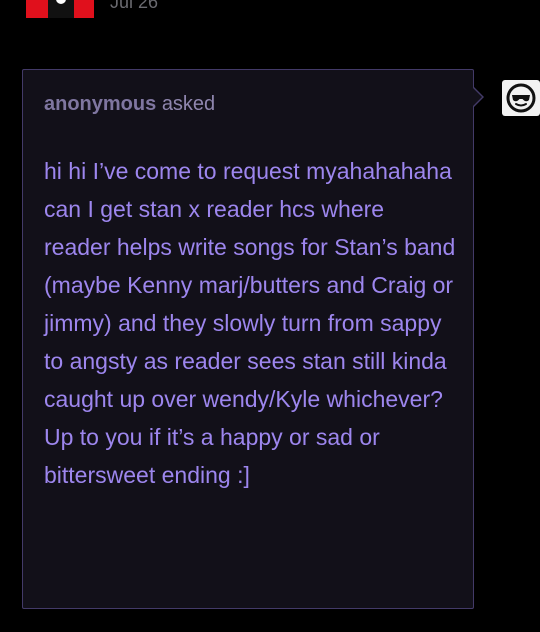 The width and height of the screenshot is (540, 632). Describe the element at coordinates (188, 104) in the screenshot. I see `asked-label: asked` at that location.